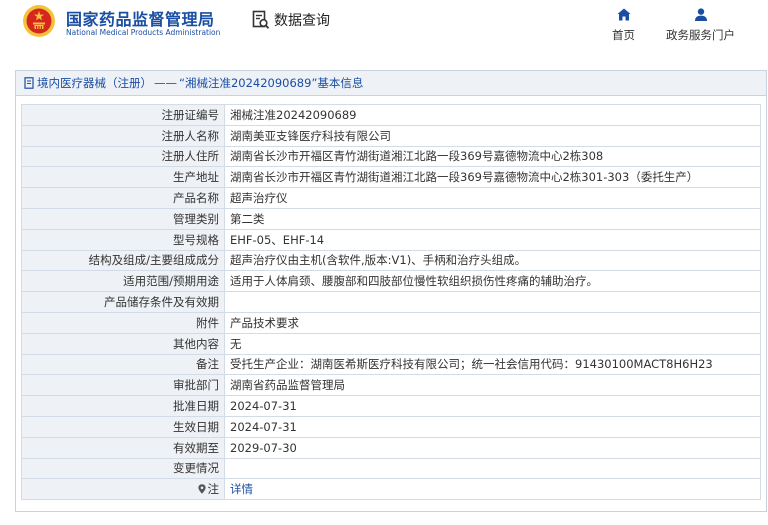 Image resolution: width=768 pixels, height=525 pixels. I want to click on field-label: 备注, so click(123, 364).